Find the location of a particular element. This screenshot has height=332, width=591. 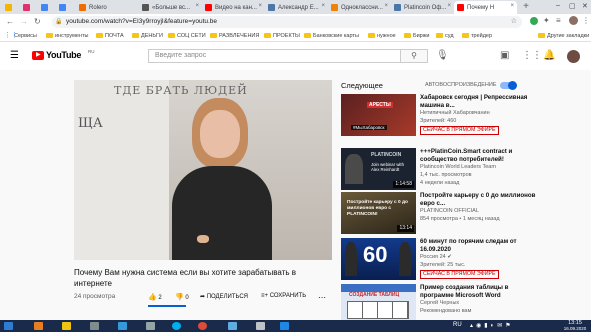

bookmark-folder: трейдер is located at coordinates (477, 36).